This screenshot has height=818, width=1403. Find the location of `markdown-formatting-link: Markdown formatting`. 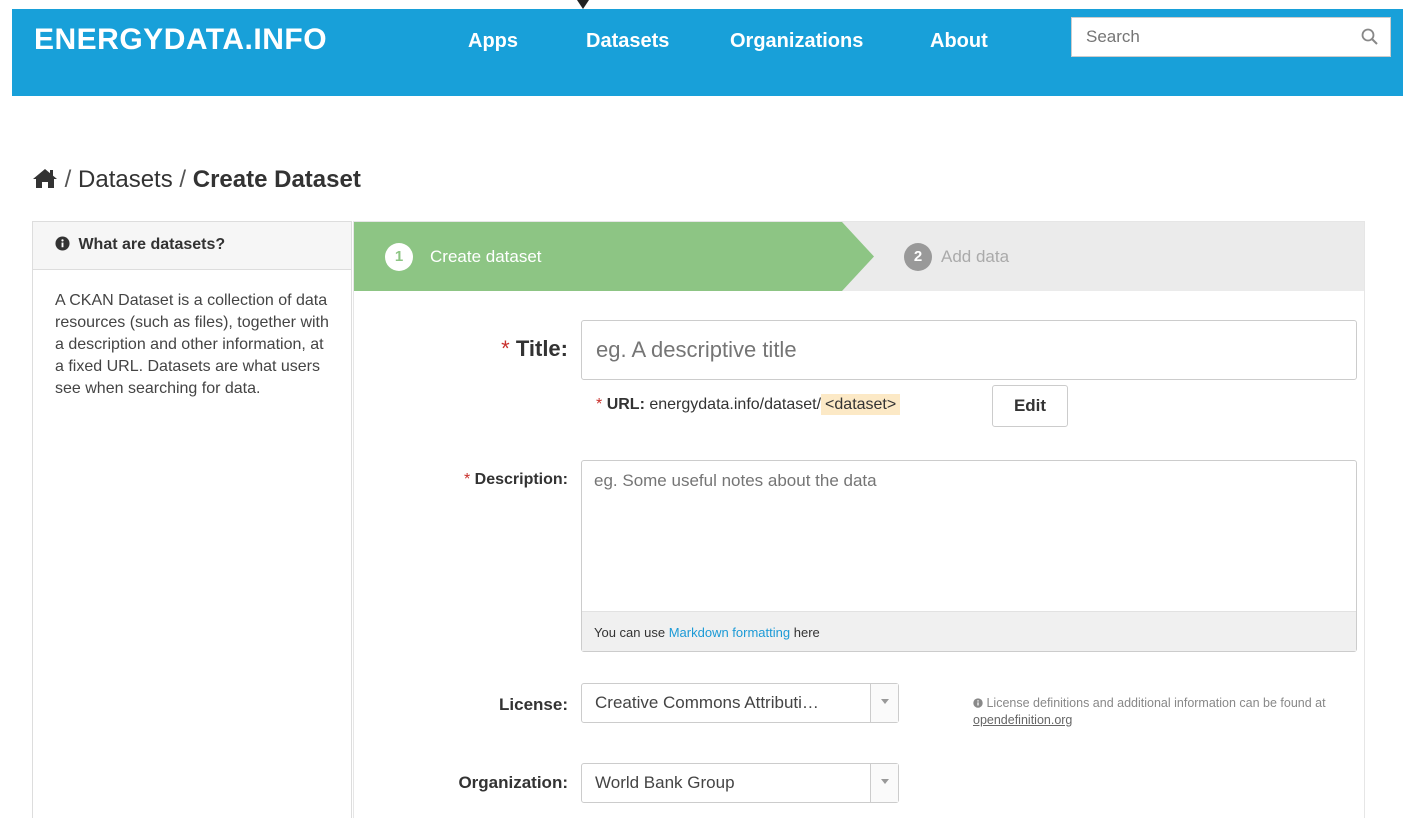

markdown-formatting-link: Markdown formatting is located at coordinates (729, 632).